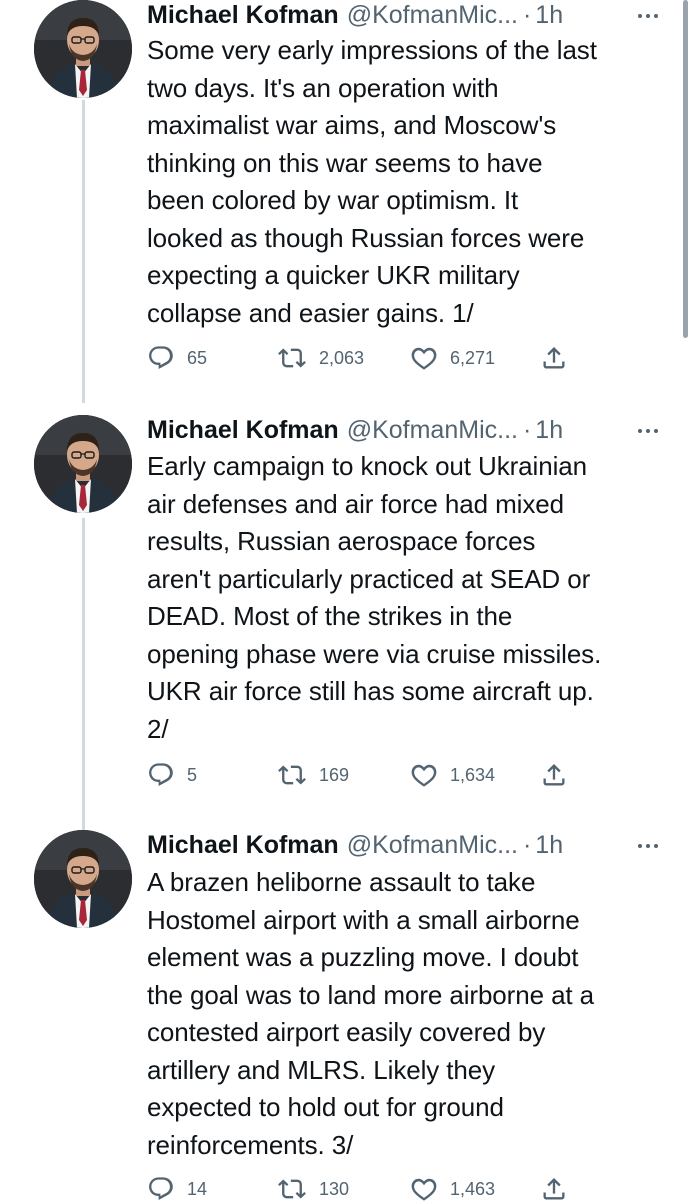  Describe the element at coordinates (473, 774) in the screenshot. I see `like-count: 1,634` at that location.